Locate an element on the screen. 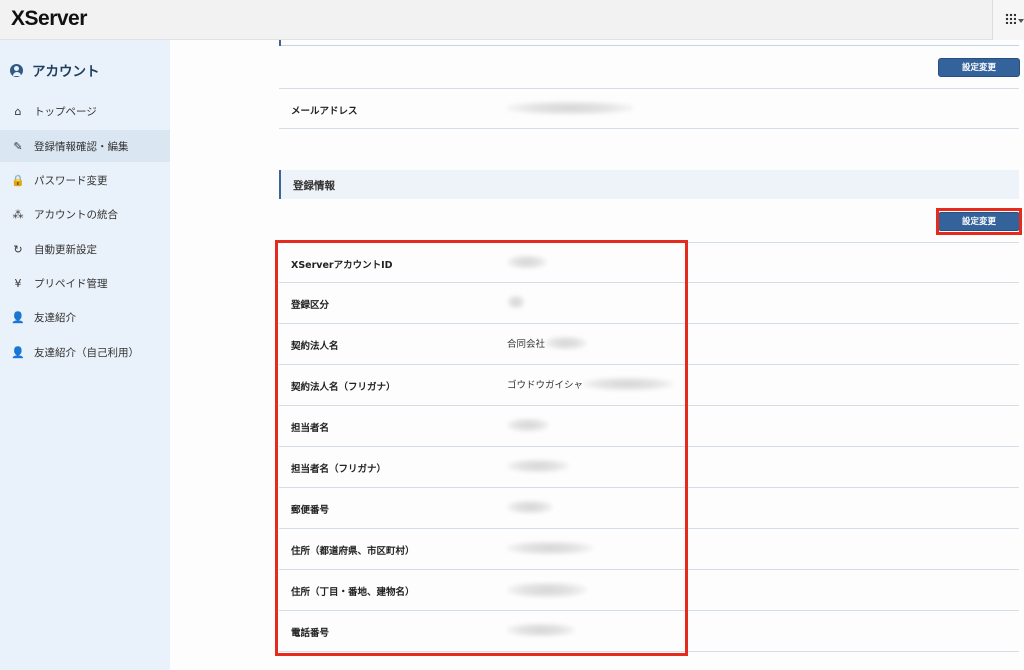 The image size is (1024, 670). sidebar-header: アカウント is located at coordinates (55, 70).